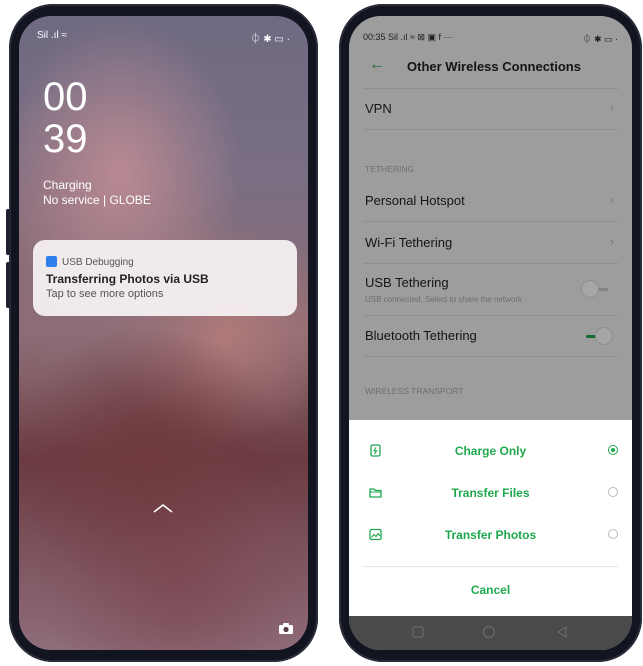  I want to click on notification-subtitle: Tap to see more options, so click(105, 294).